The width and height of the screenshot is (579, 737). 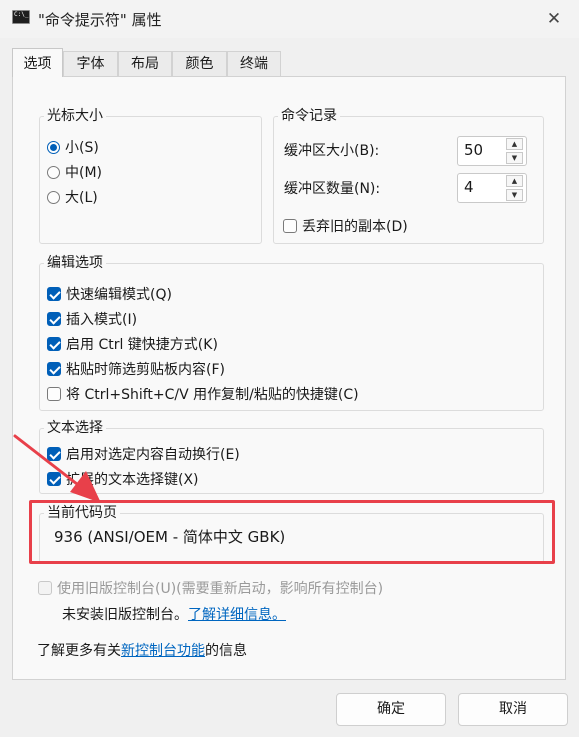 I want to click on discard-duplicates-checkbox: 丢弃旧的副本(D), so click(x=345, y=227).